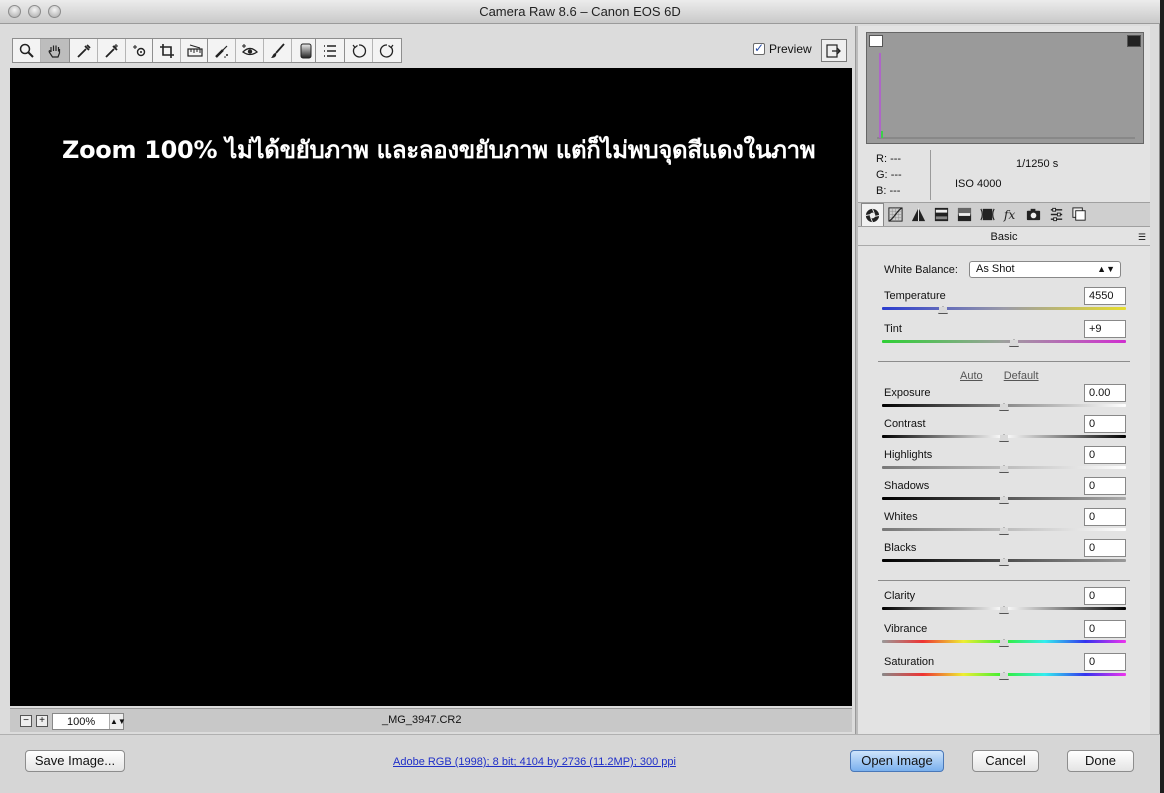  I want to click on readout-divider, so click(930, 175).